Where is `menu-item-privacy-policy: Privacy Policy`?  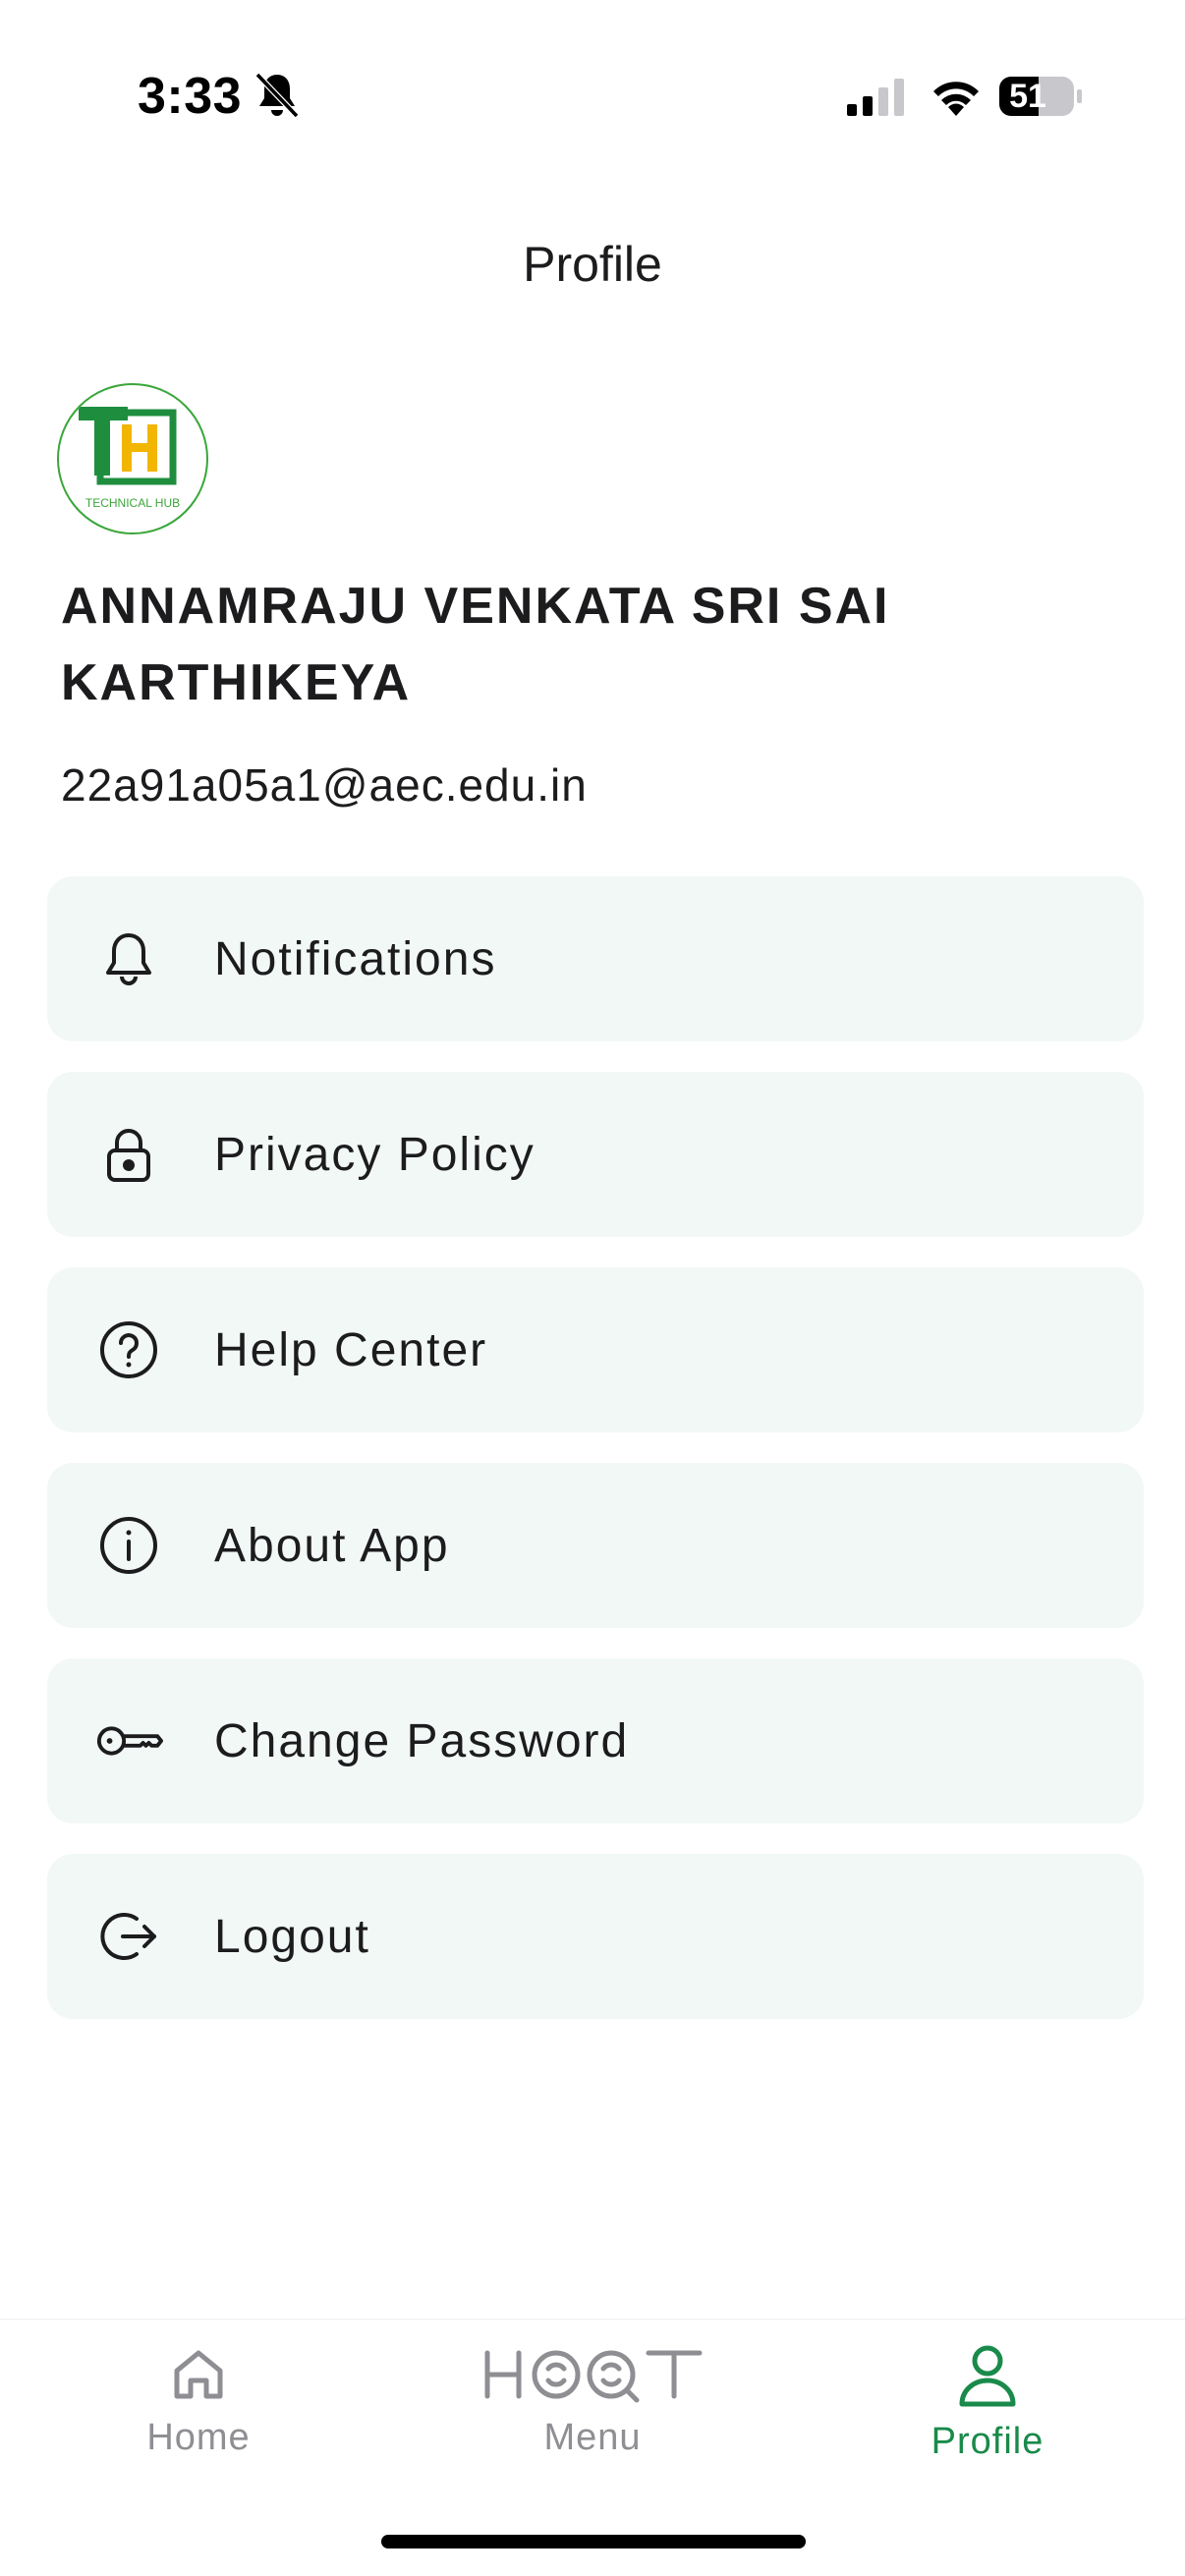 menu-item-privacy-policy: Privacy Policy is located at coordinates (596, 1154).